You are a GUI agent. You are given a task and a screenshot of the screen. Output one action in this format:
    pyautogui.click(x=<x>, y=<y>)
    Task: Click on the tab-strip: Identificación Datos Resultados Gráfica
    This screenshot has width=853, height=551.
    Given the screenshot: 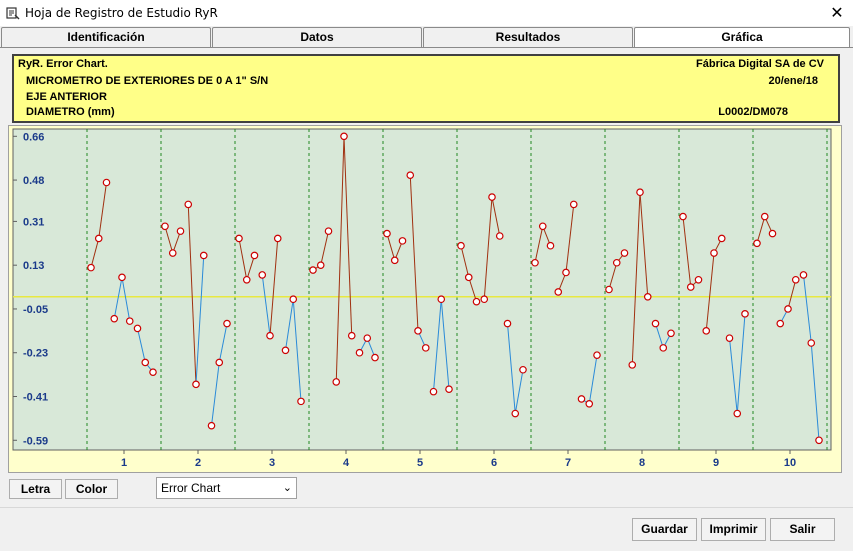 What is the action you would take?
    pyautogui.click(x=426, y=37)
    